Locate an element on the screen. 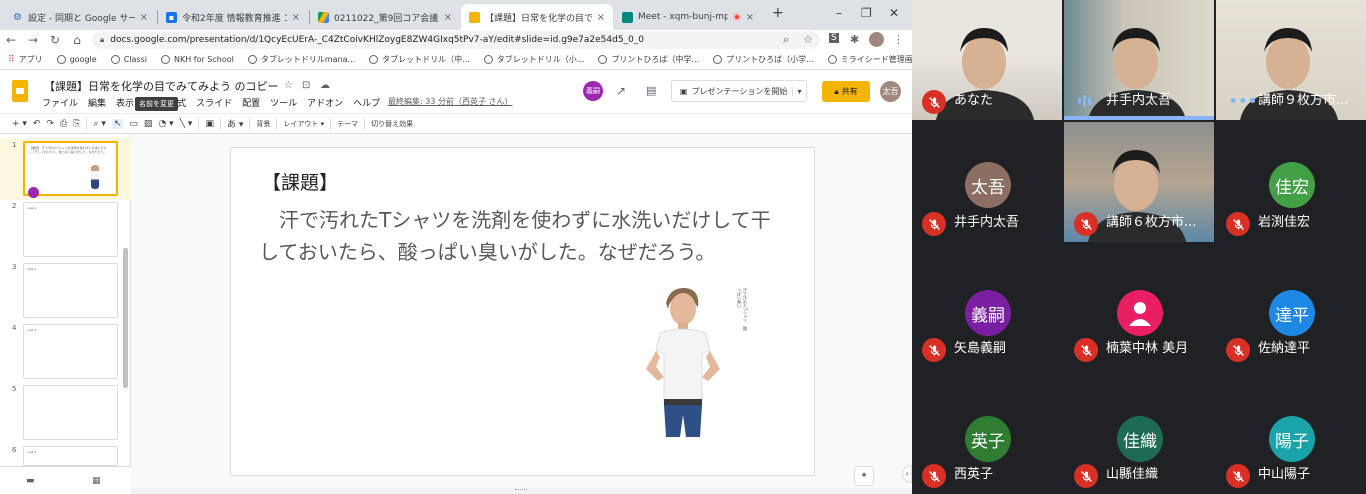 The image size is (1366, 494). canvas-scrollbar is located at coordinates (521, 491).